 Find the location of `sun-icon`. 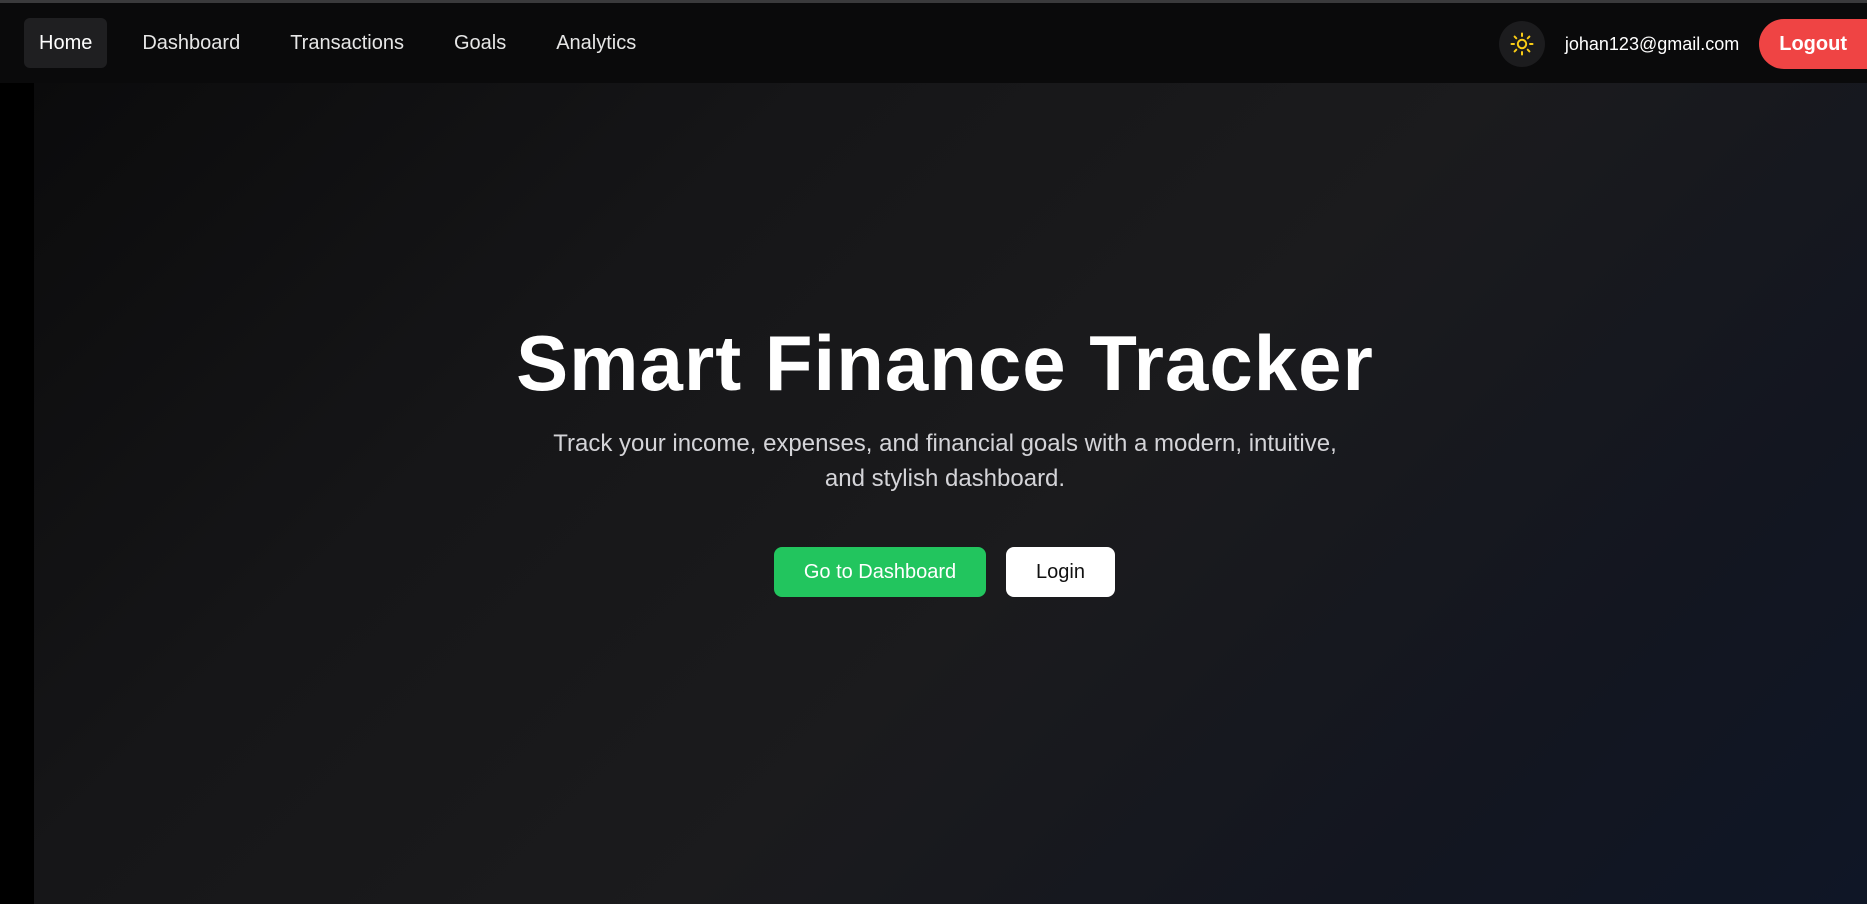

sun-icon is located at coordinates (1522, 44).